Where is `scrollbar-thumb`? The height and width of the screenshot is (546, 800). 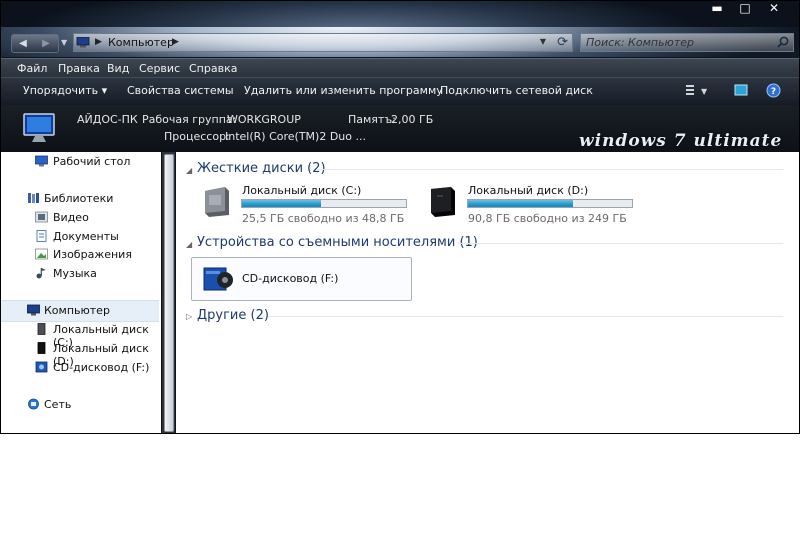 scrollbar-thumb is located at coordinates (169, 293).